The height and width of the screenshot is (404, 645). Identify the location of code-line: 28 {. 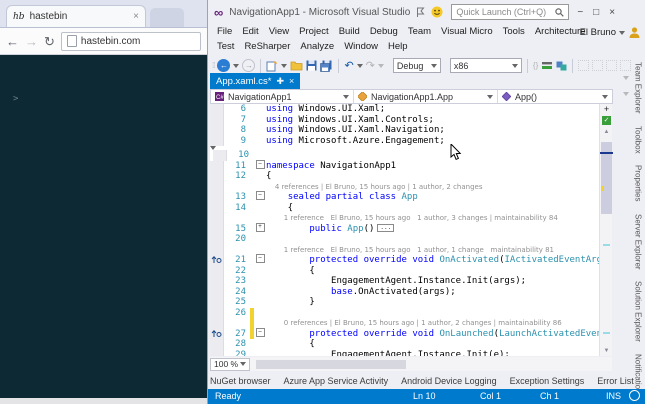
(404, 344).